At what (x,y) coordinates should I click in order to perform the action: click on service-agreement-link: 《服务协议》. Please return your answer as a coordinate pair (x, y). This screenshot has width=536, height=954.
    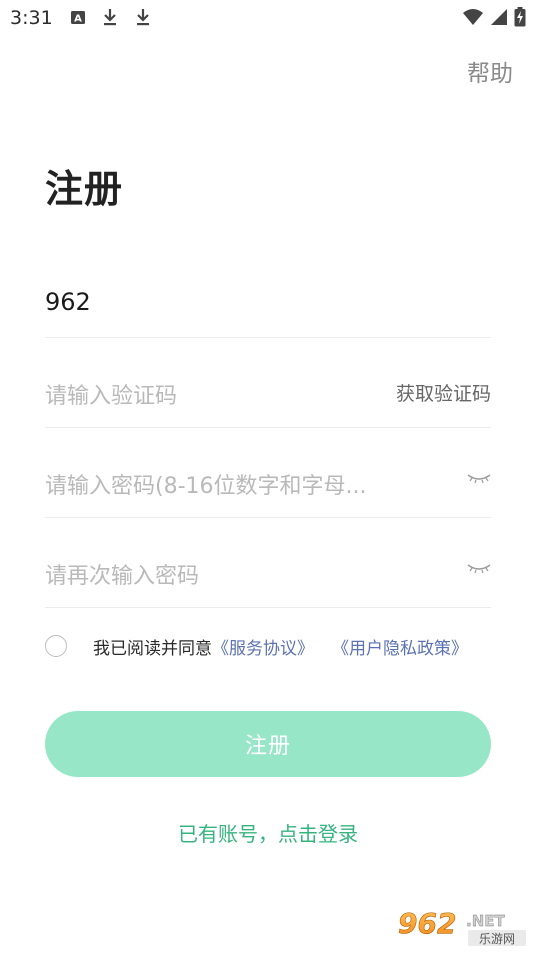
    Looking at the image, I should click on (263, 646).